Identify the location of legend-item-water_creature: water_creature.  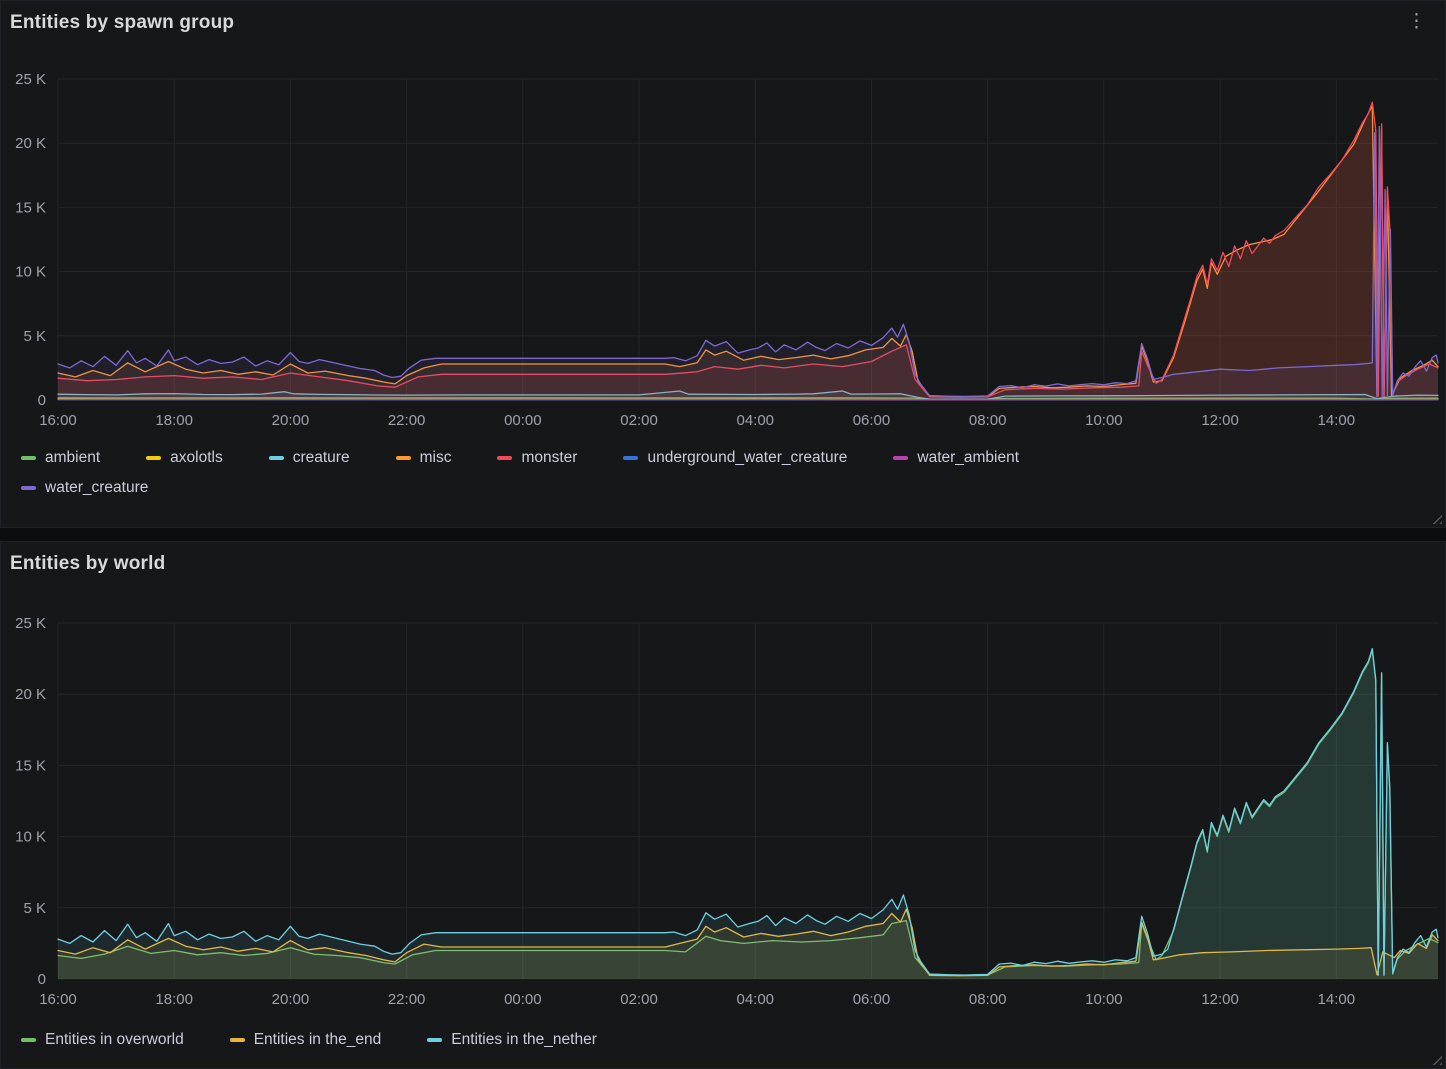
(84, 488).